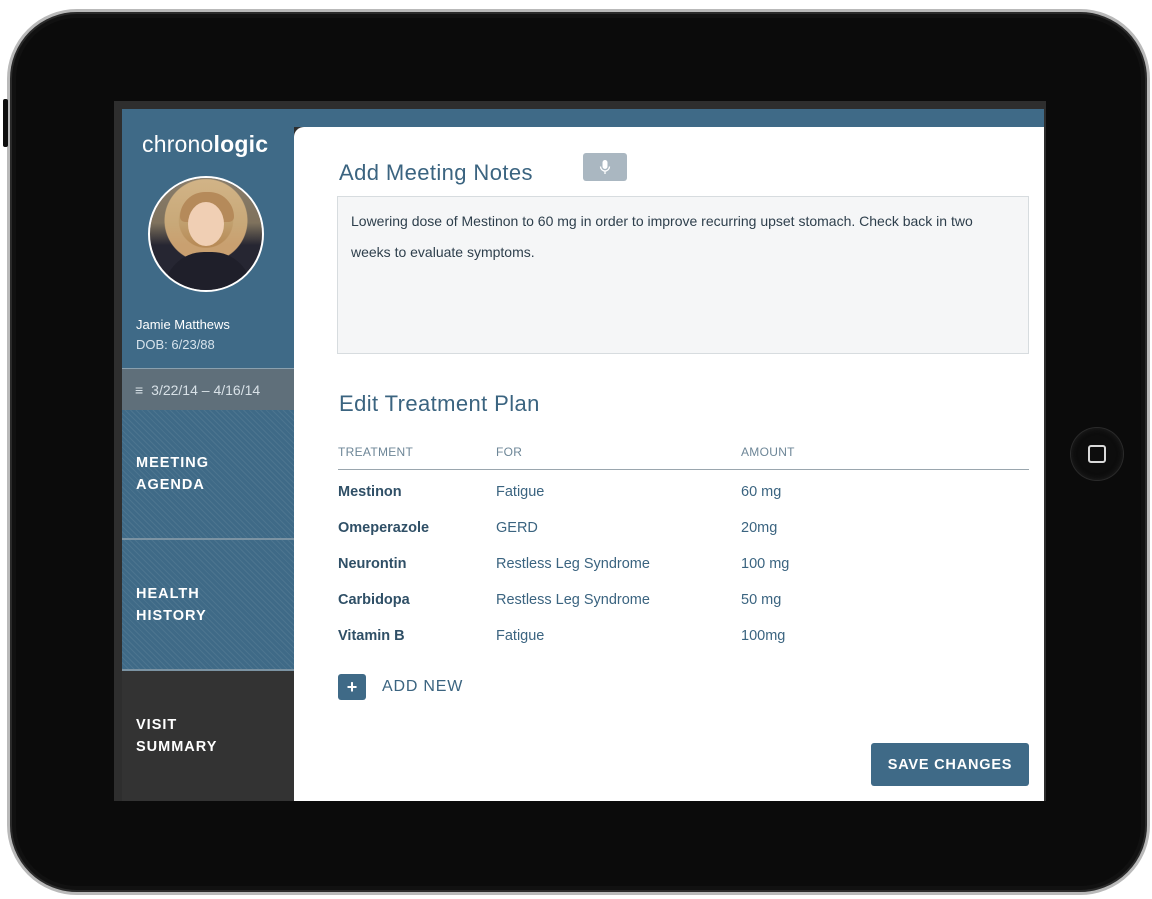  What do you see at coordinates (759, 528) in the screenshot?
I see `amount-cell: 20mg` at bounding box center [759, 528].